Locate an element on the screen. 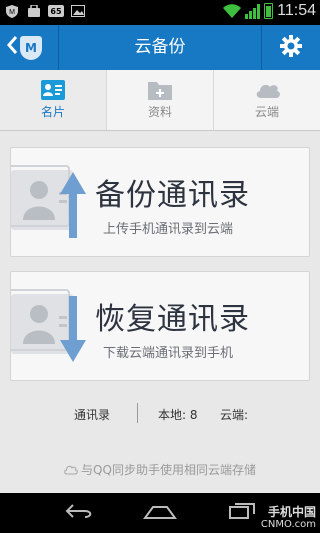 This screenshot has height=533, width=320. nav-recents-button is located at coordinates (242, 513).